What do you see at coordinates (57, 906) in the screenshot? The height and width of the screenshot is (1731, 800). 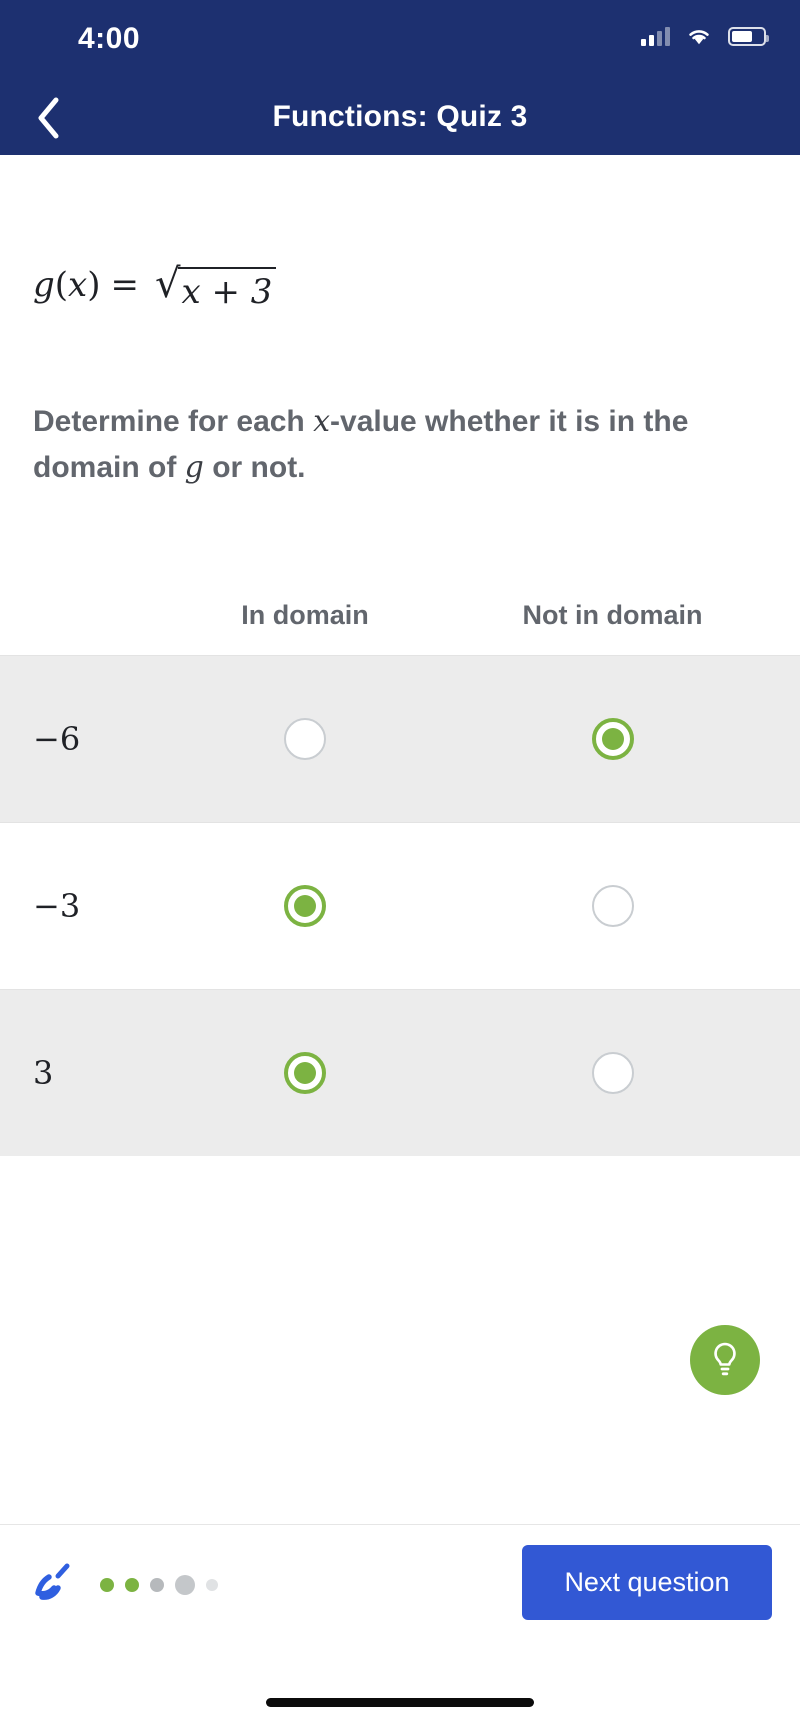 I see `row-x-value: −3` at bounding box center [57, 906].